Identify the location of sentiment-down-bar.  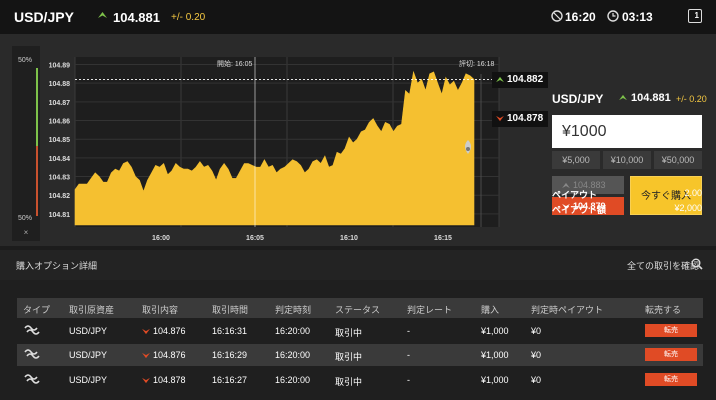
(37, 181).